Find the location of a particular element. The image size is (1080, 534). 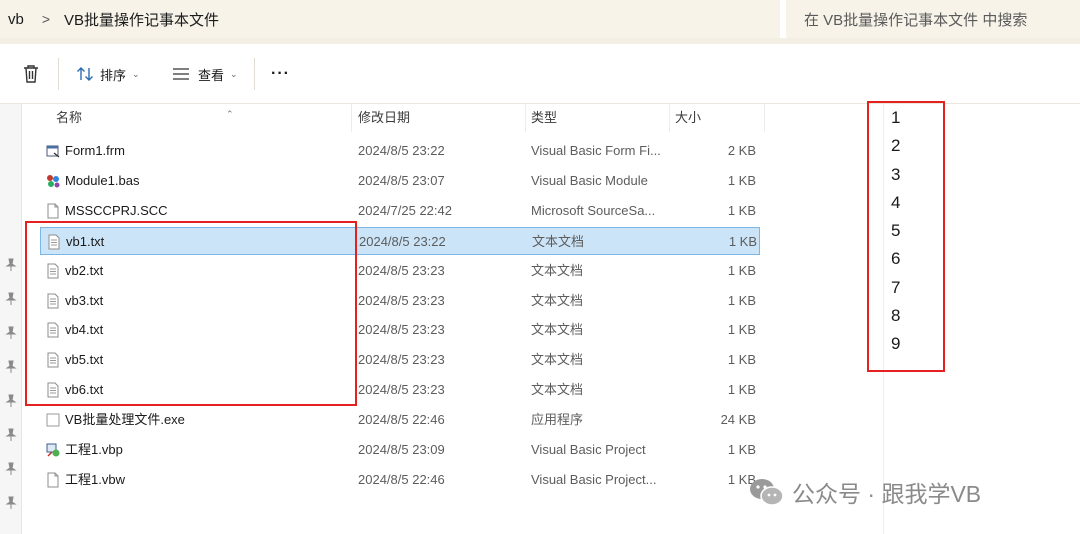

vb-module-icon is located at coordinates (53, 181).